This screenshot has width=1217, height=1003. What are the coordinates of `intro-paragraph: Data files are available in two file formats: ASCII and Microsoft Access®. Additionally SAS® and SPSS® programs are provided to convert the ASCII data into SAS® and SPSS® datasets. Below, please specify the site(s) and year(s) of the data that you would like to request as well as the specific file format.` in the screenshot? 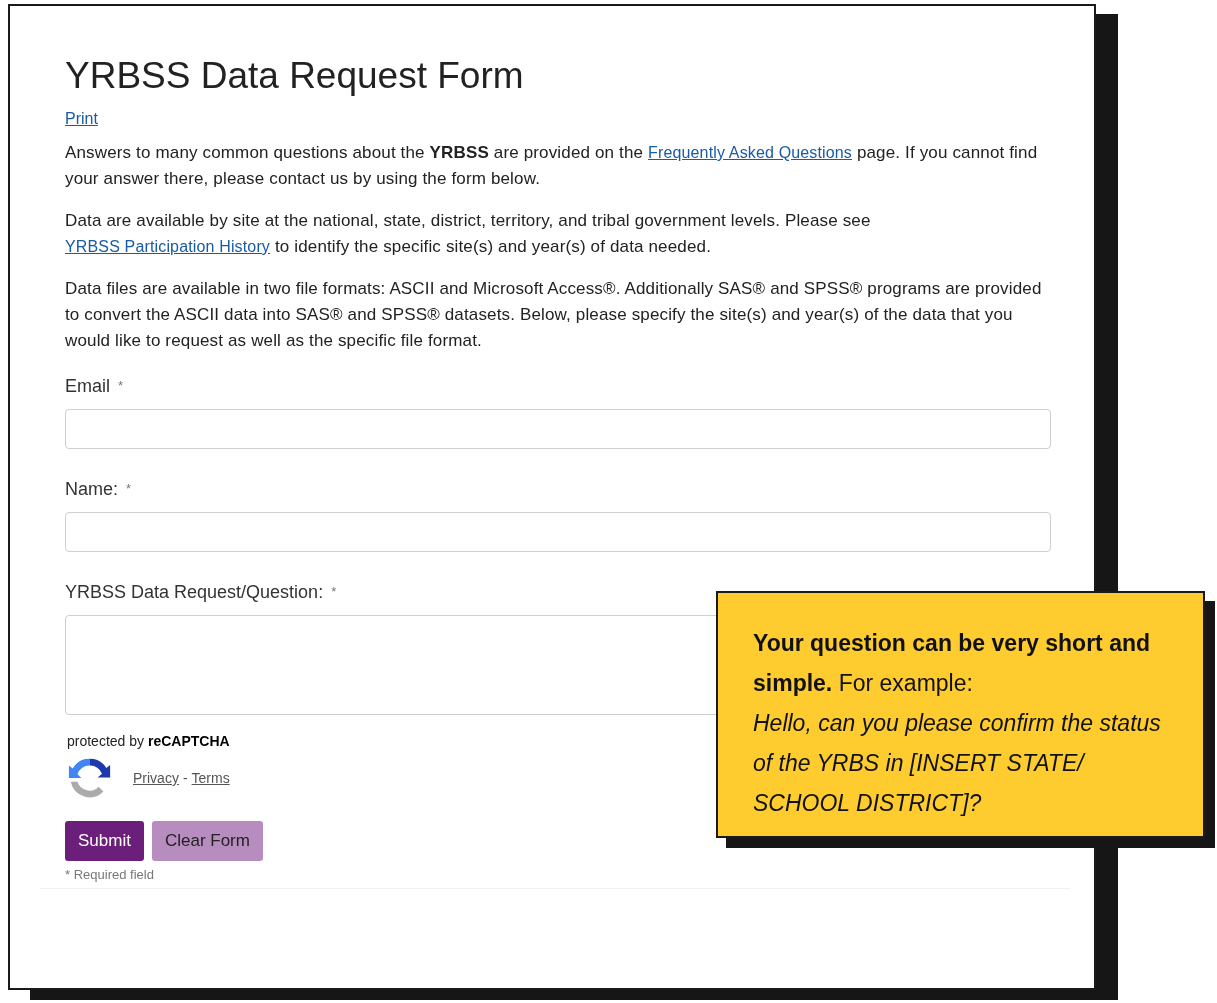 It's located at (554, 315).